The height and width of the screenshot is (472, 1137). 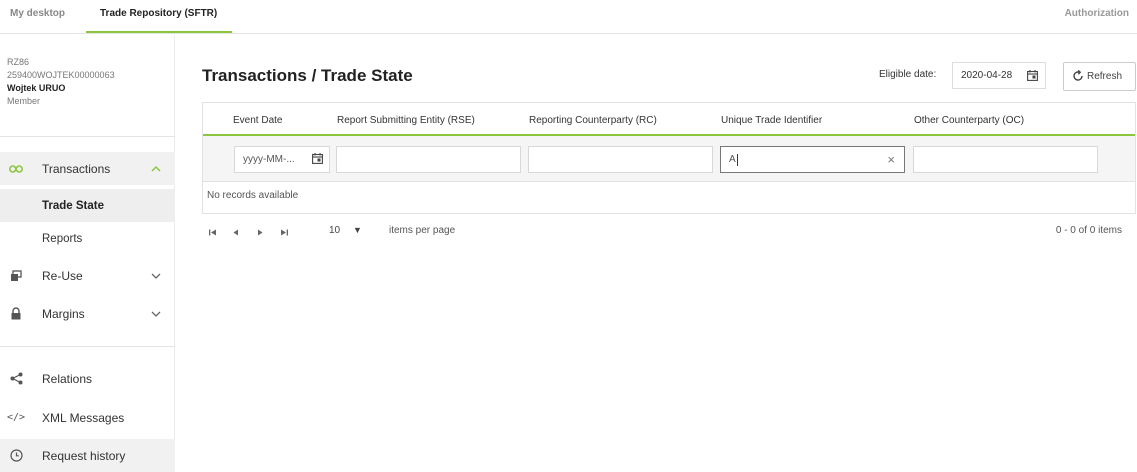 What do you see at coordinates (84, 455) in the screenshot?
I see `sidebar-item-label: Request history` at bounding box center [84, 455].